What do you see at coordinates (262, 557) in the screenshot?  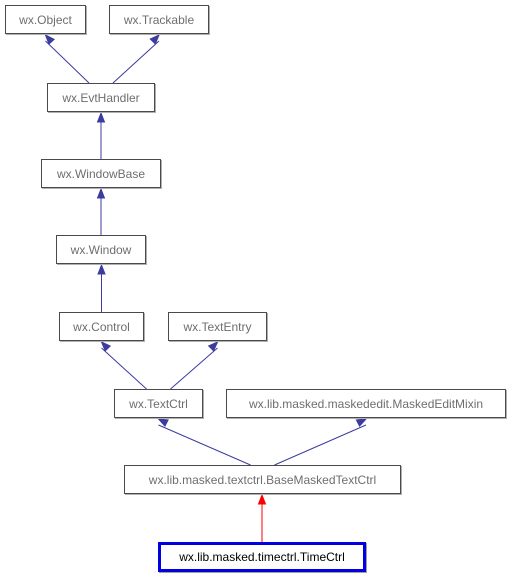 I see `node-wx-timectrl-current: wx.lib.masked.timectrl.TimeCtrl` at bounding box center [262, 557].